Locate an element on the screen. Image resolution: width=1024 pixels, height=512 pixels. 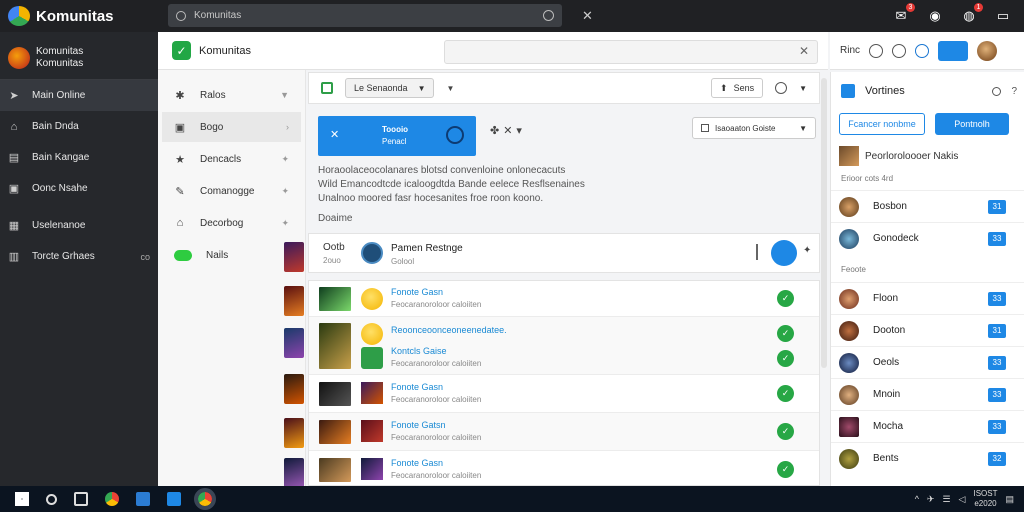
nav-item-ralos: ✱ Ralos ▼ is located at coordinates (231, 95).